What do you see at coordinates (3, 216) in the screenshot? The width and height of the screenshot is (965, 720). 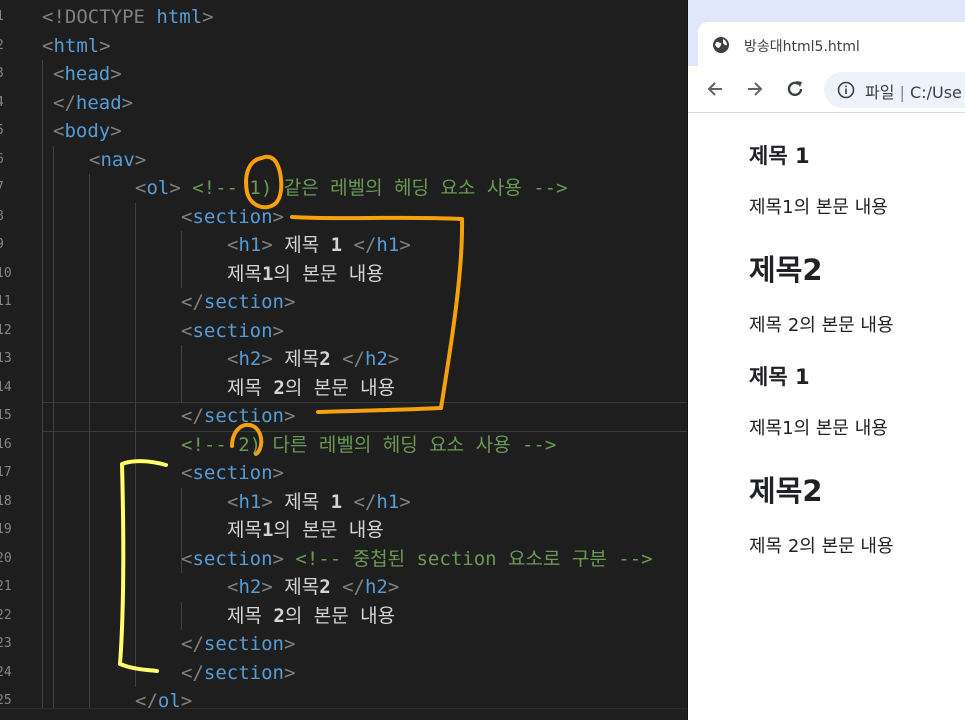 I see `line-number: 8` at bounding box center [3, 216].